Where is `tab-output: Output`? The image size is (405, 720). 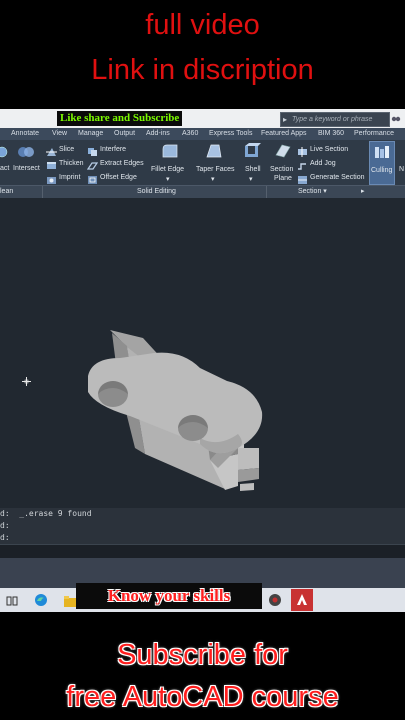
tab-output: Output is located at coordinates (124, 134).